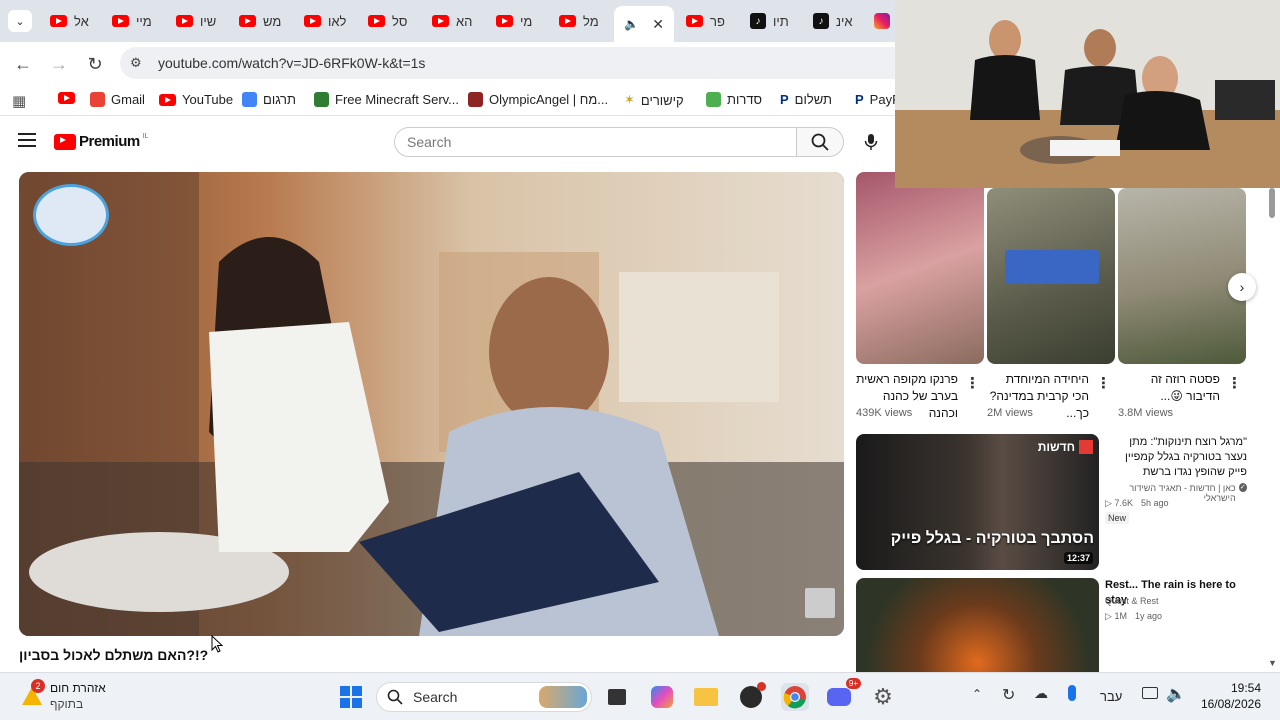  I want to click on browser-tab: אל, so click(71, 21).